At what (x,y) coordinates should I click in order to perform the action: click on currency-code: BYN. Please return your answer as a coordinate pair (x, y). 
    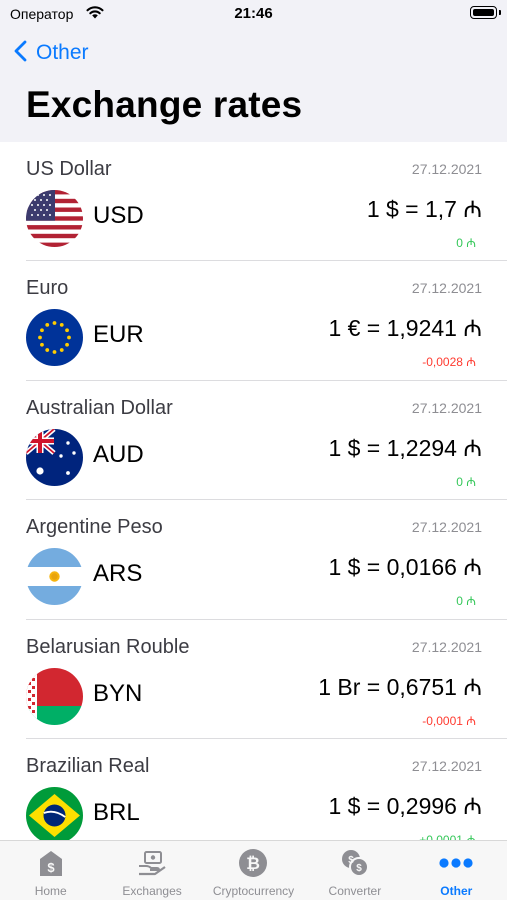
    Looking at the image, I should click on (118, 693).